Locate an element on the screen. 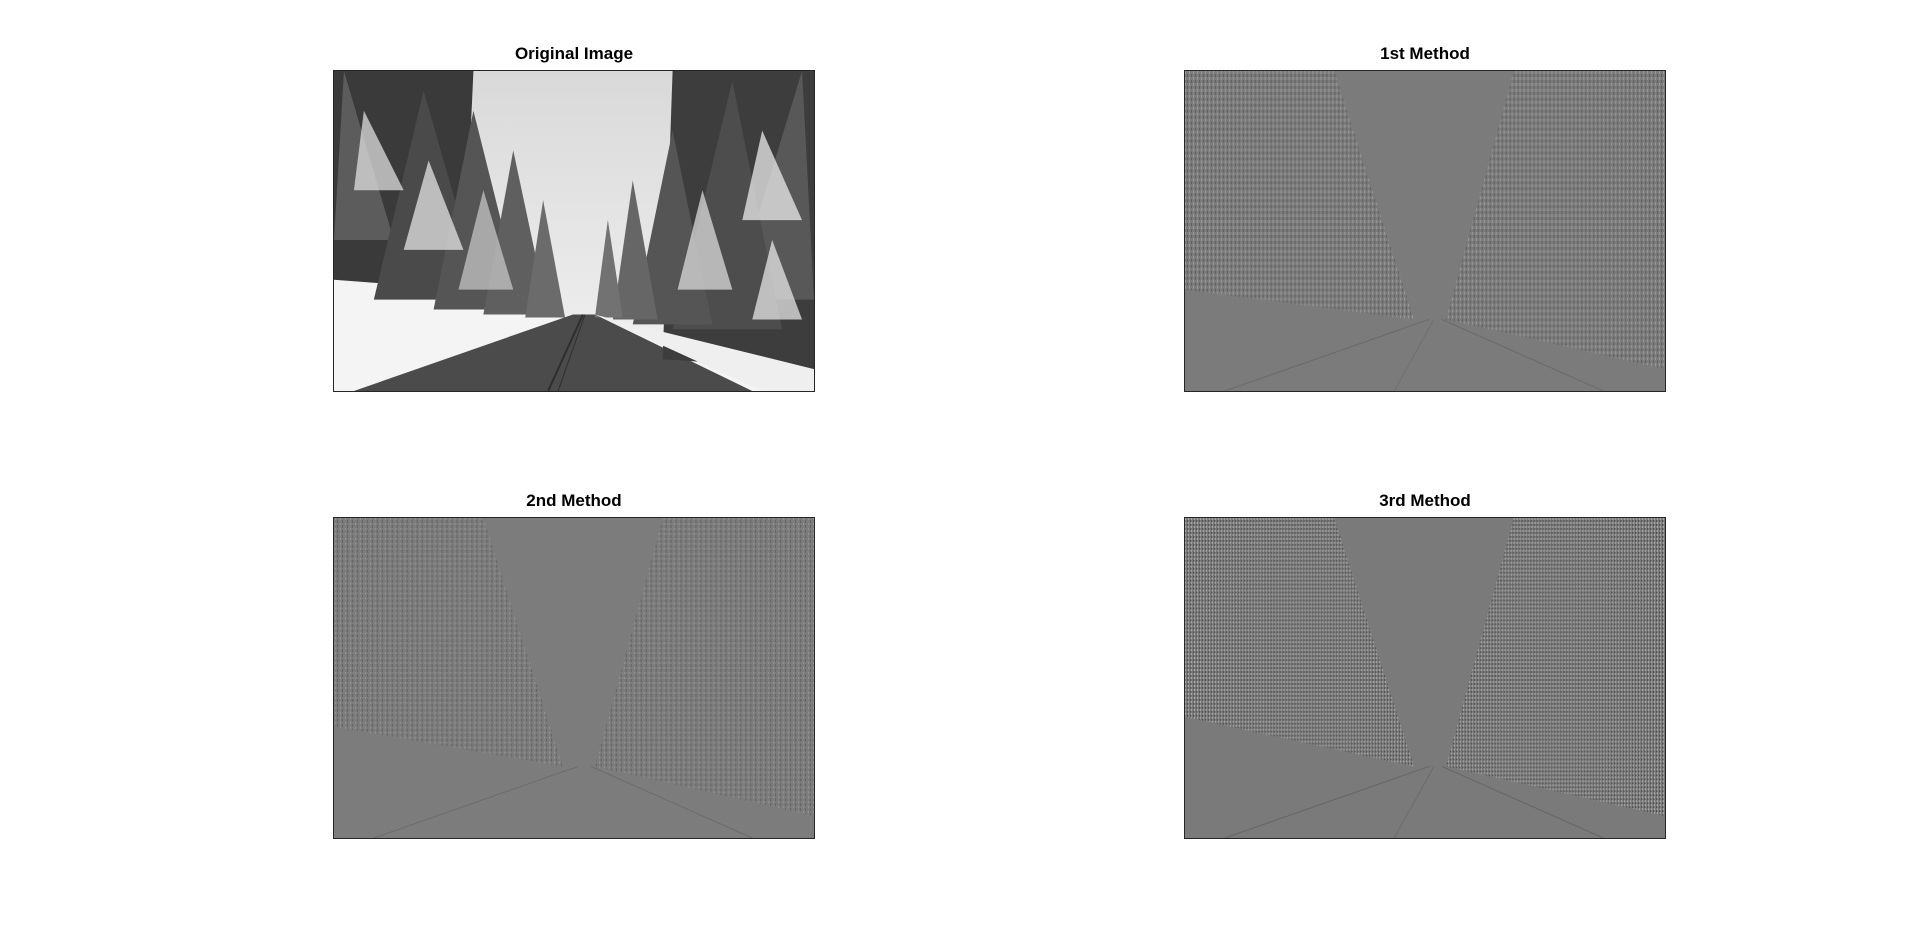 This screenshot has width=1920, height=936. method-1-image-graphic is located at coordinates (1425, 231).